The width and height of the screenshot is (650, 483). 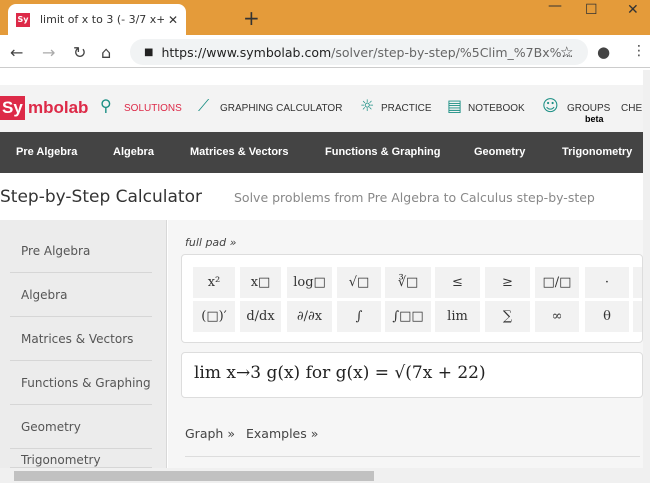 What do you see at coordinates (46, 152) in the screenshot?
I see `menu-pre-algebra: Pre Algebra` at bounding box center [46, 152].